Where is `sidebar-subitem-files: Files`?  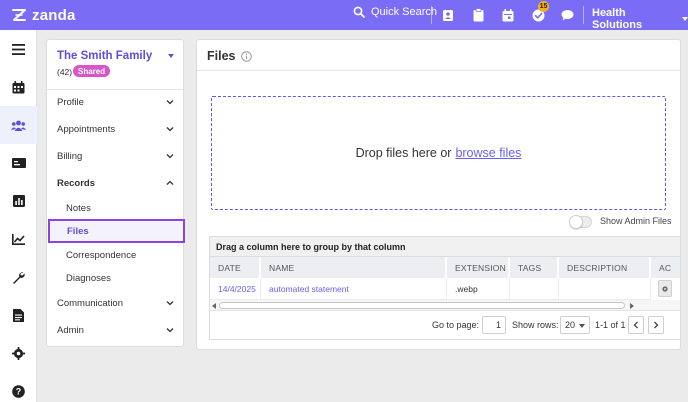
sidebar-subitem-files: Files is located at coordinates (116, 231).